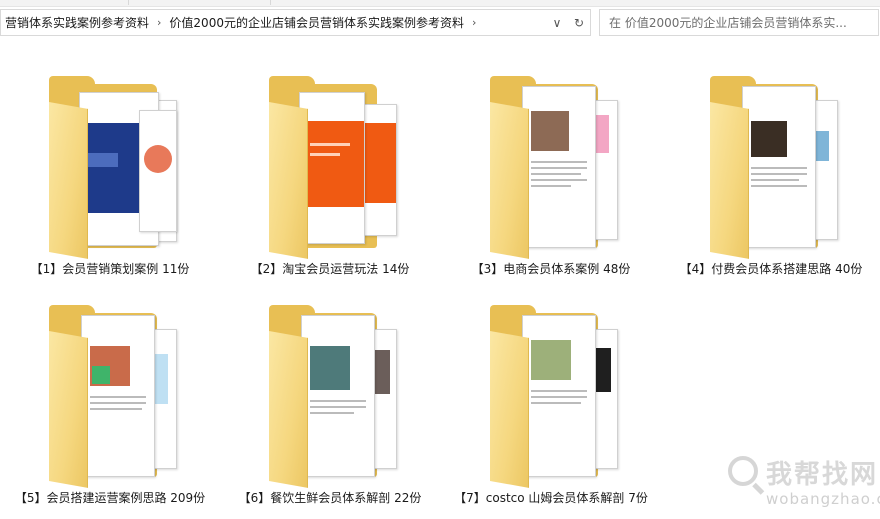 This screenshot has height=519, width=880. I want to click on folder-item: 【5】会员搭建运营案例思路 209份, so click(110, 409).